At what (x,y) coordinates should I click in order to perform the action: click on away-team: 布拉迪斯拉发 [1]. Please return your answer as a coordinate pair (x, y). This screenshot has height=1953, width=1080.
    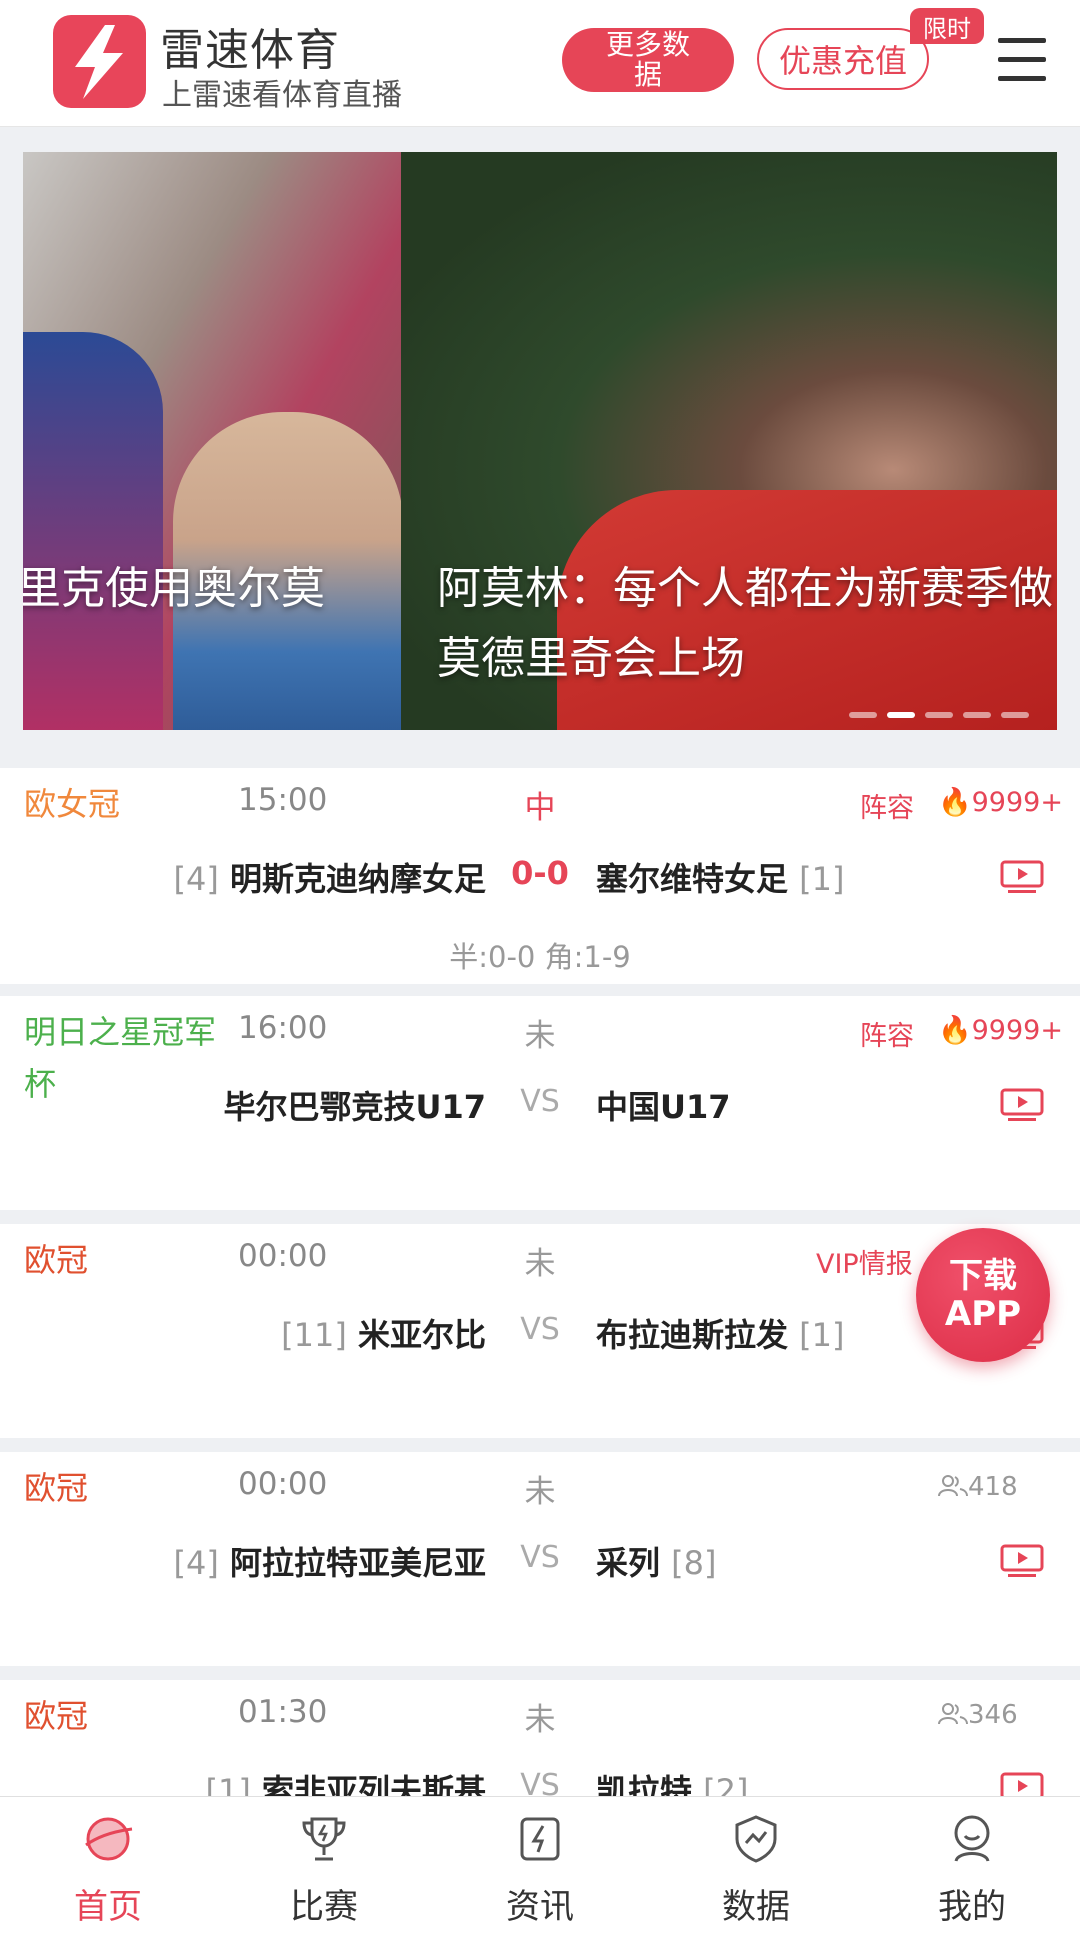
    Looking at the image, I should click on (720, 1333).